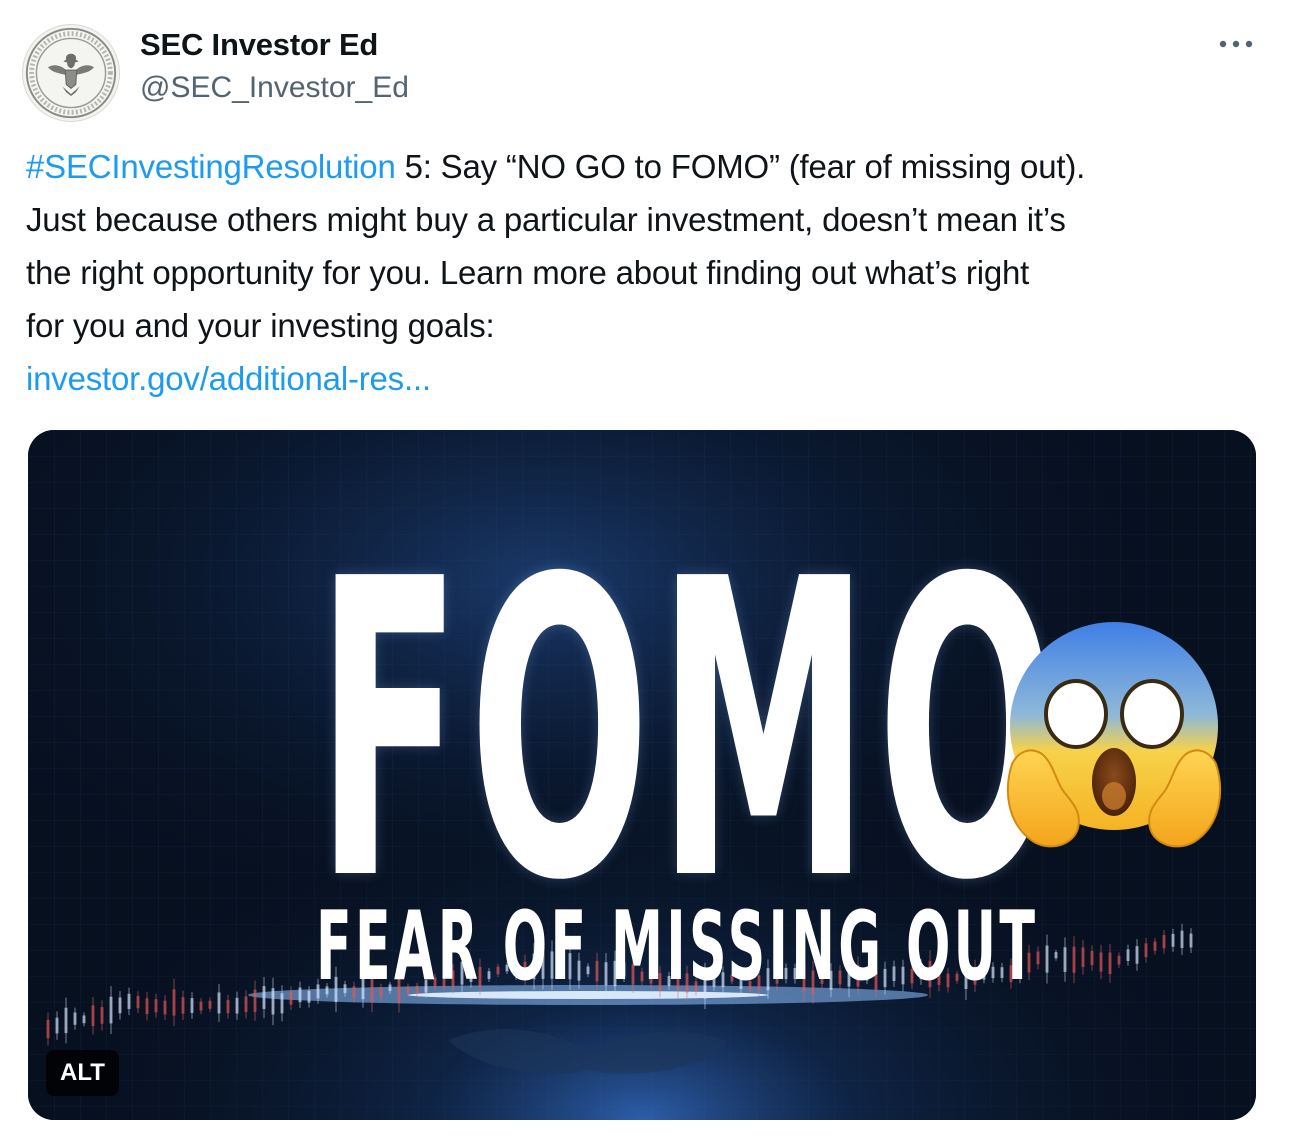 The height and width of the screenshot is (1138, 1290). Describe the element at coordinates (211, 166) in the screenshot. I see `hashtag-link: #SECInvestingResolution` at that location.